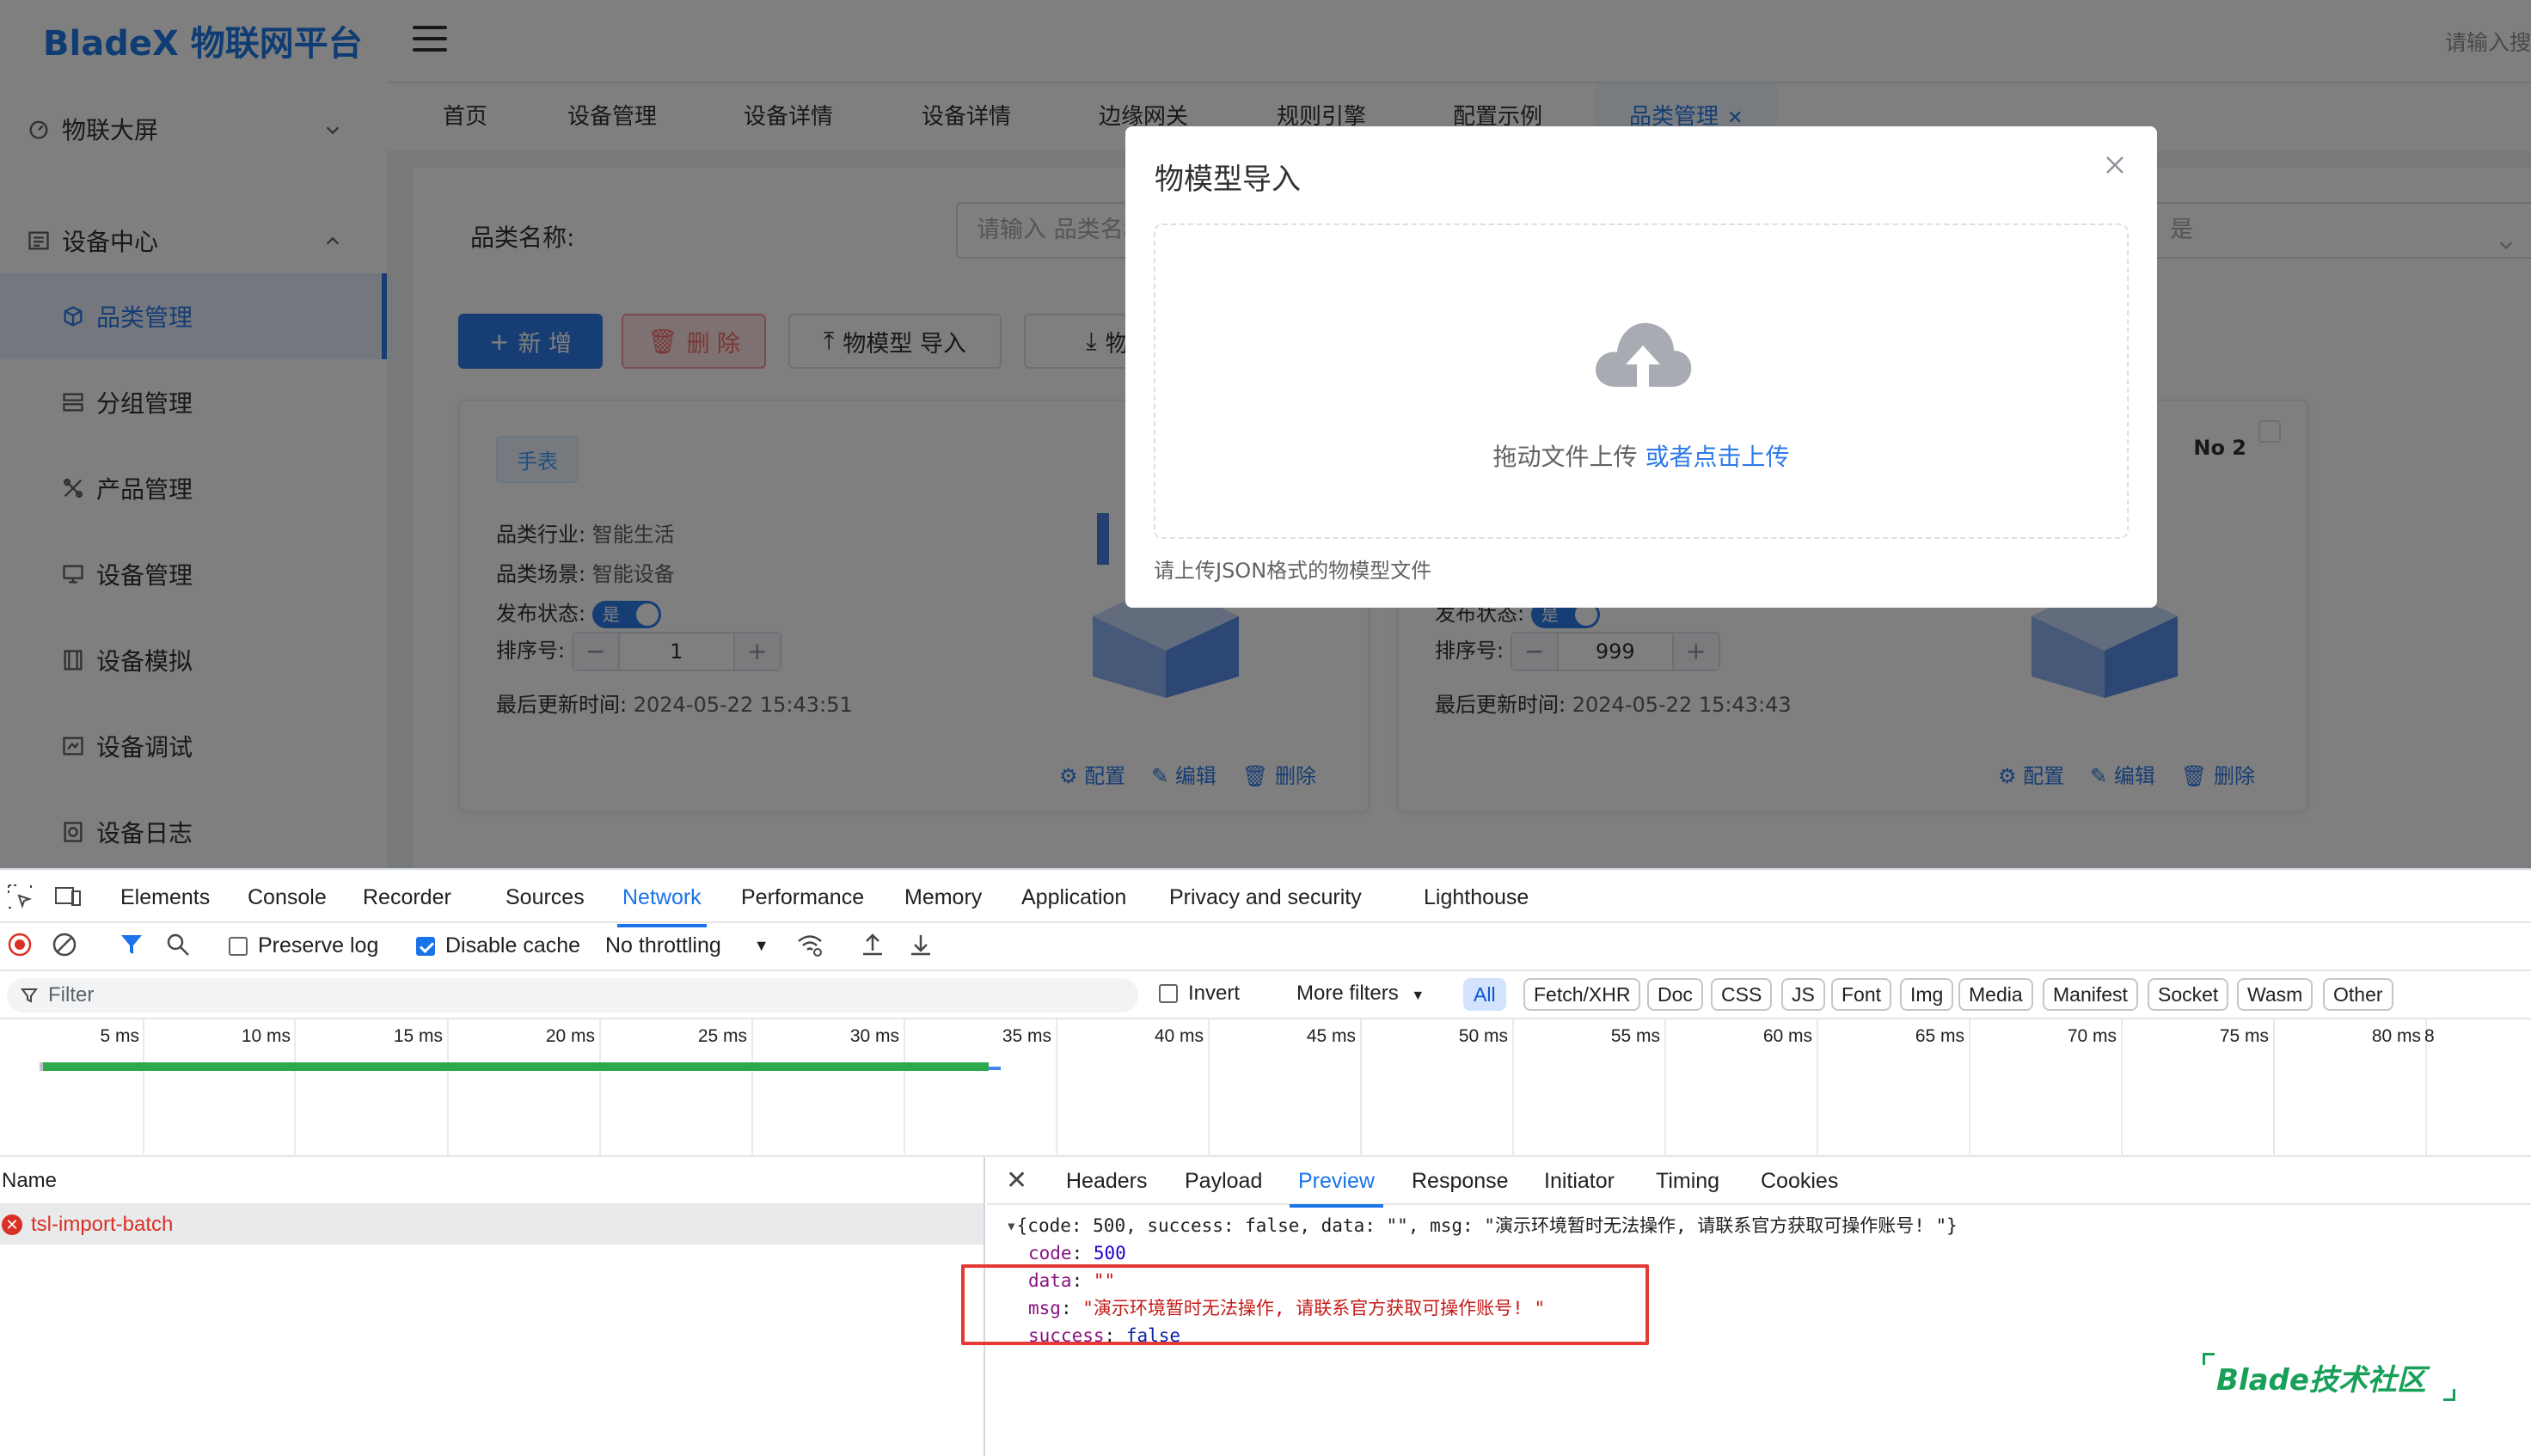 This screenshot has width=2531, height=1456. I want to click on expand-triangle-icon: ▾, so click(1012, 1225).